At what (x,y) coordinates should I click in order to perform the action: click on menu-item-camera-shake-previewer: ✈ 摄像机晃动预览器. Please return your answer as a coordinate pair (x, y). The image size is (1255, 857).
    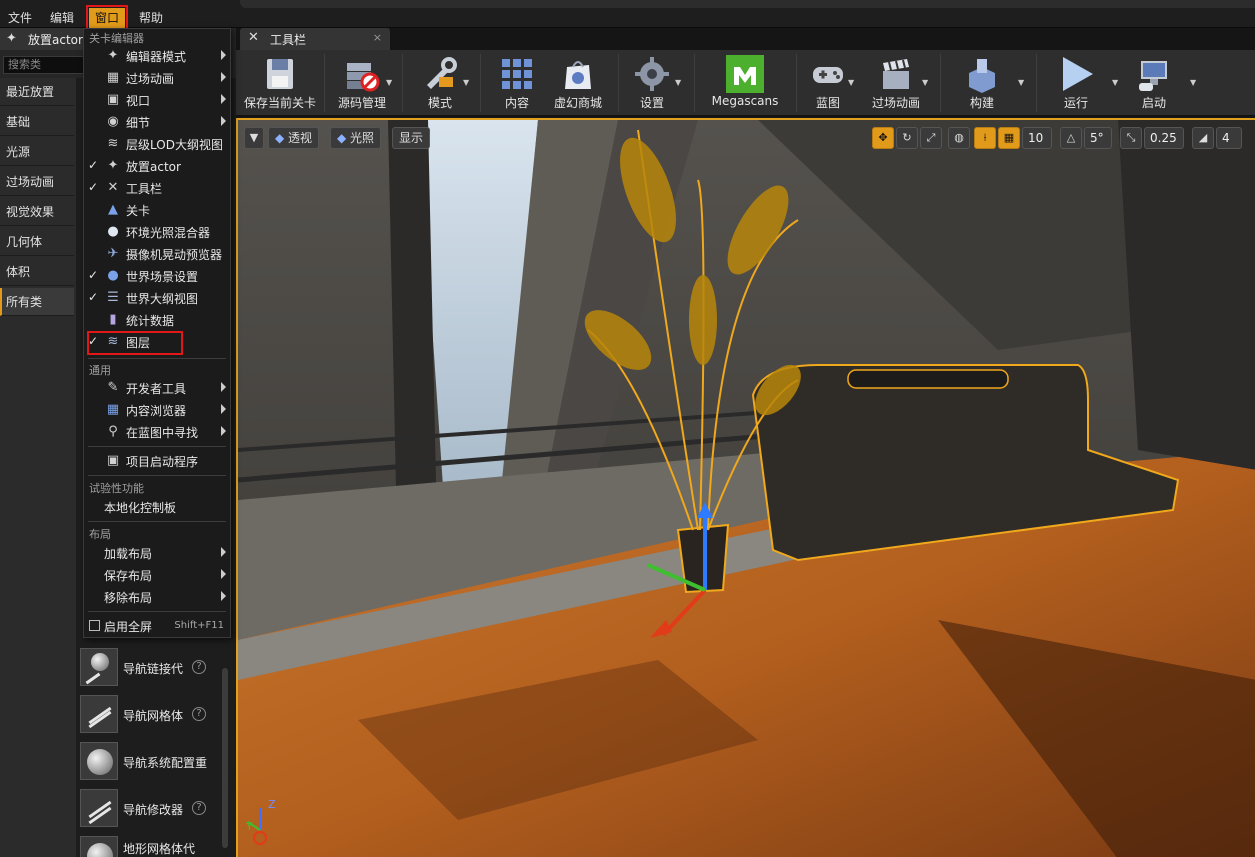
    Looking at the image, I should click on (157, 254).